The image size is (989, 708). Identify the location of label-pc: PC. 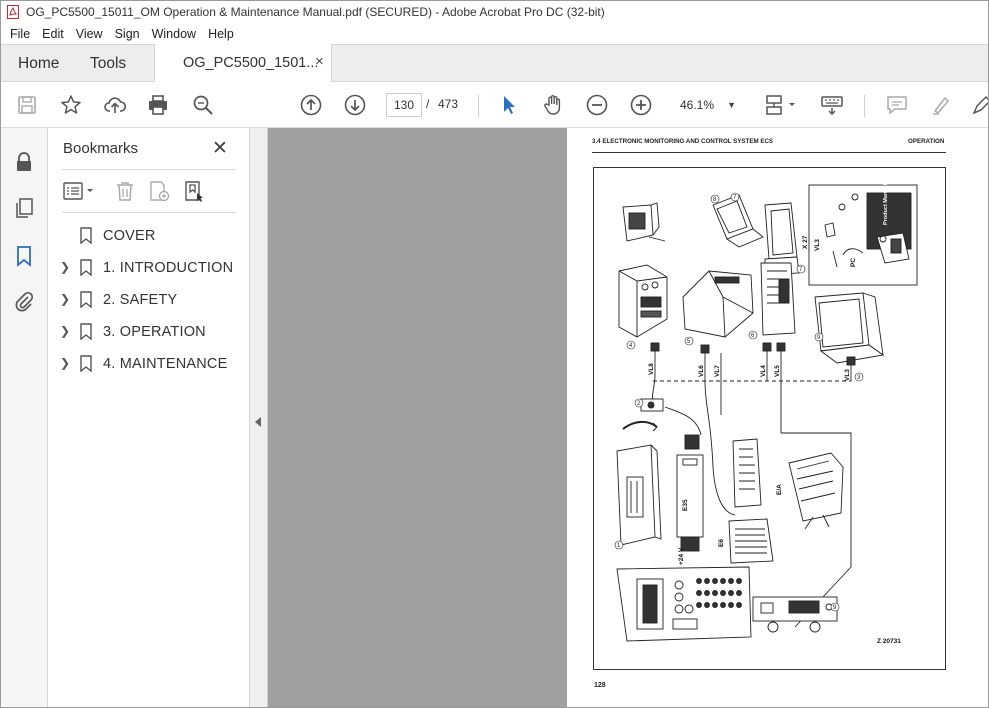
(853, 262).